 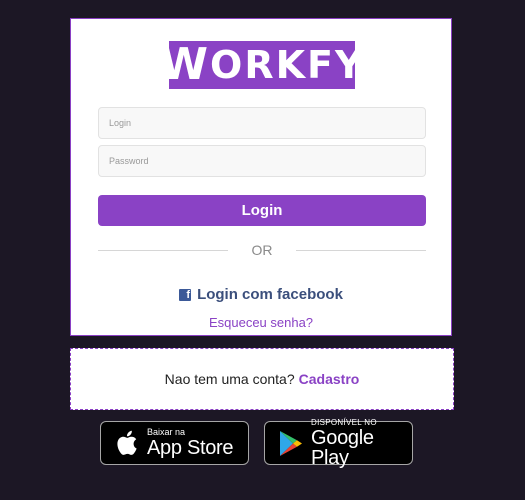 What do you see at coordinates (291, 443) in the screenshot?
I see `google-play-icon` at bounding box center [291, 443].